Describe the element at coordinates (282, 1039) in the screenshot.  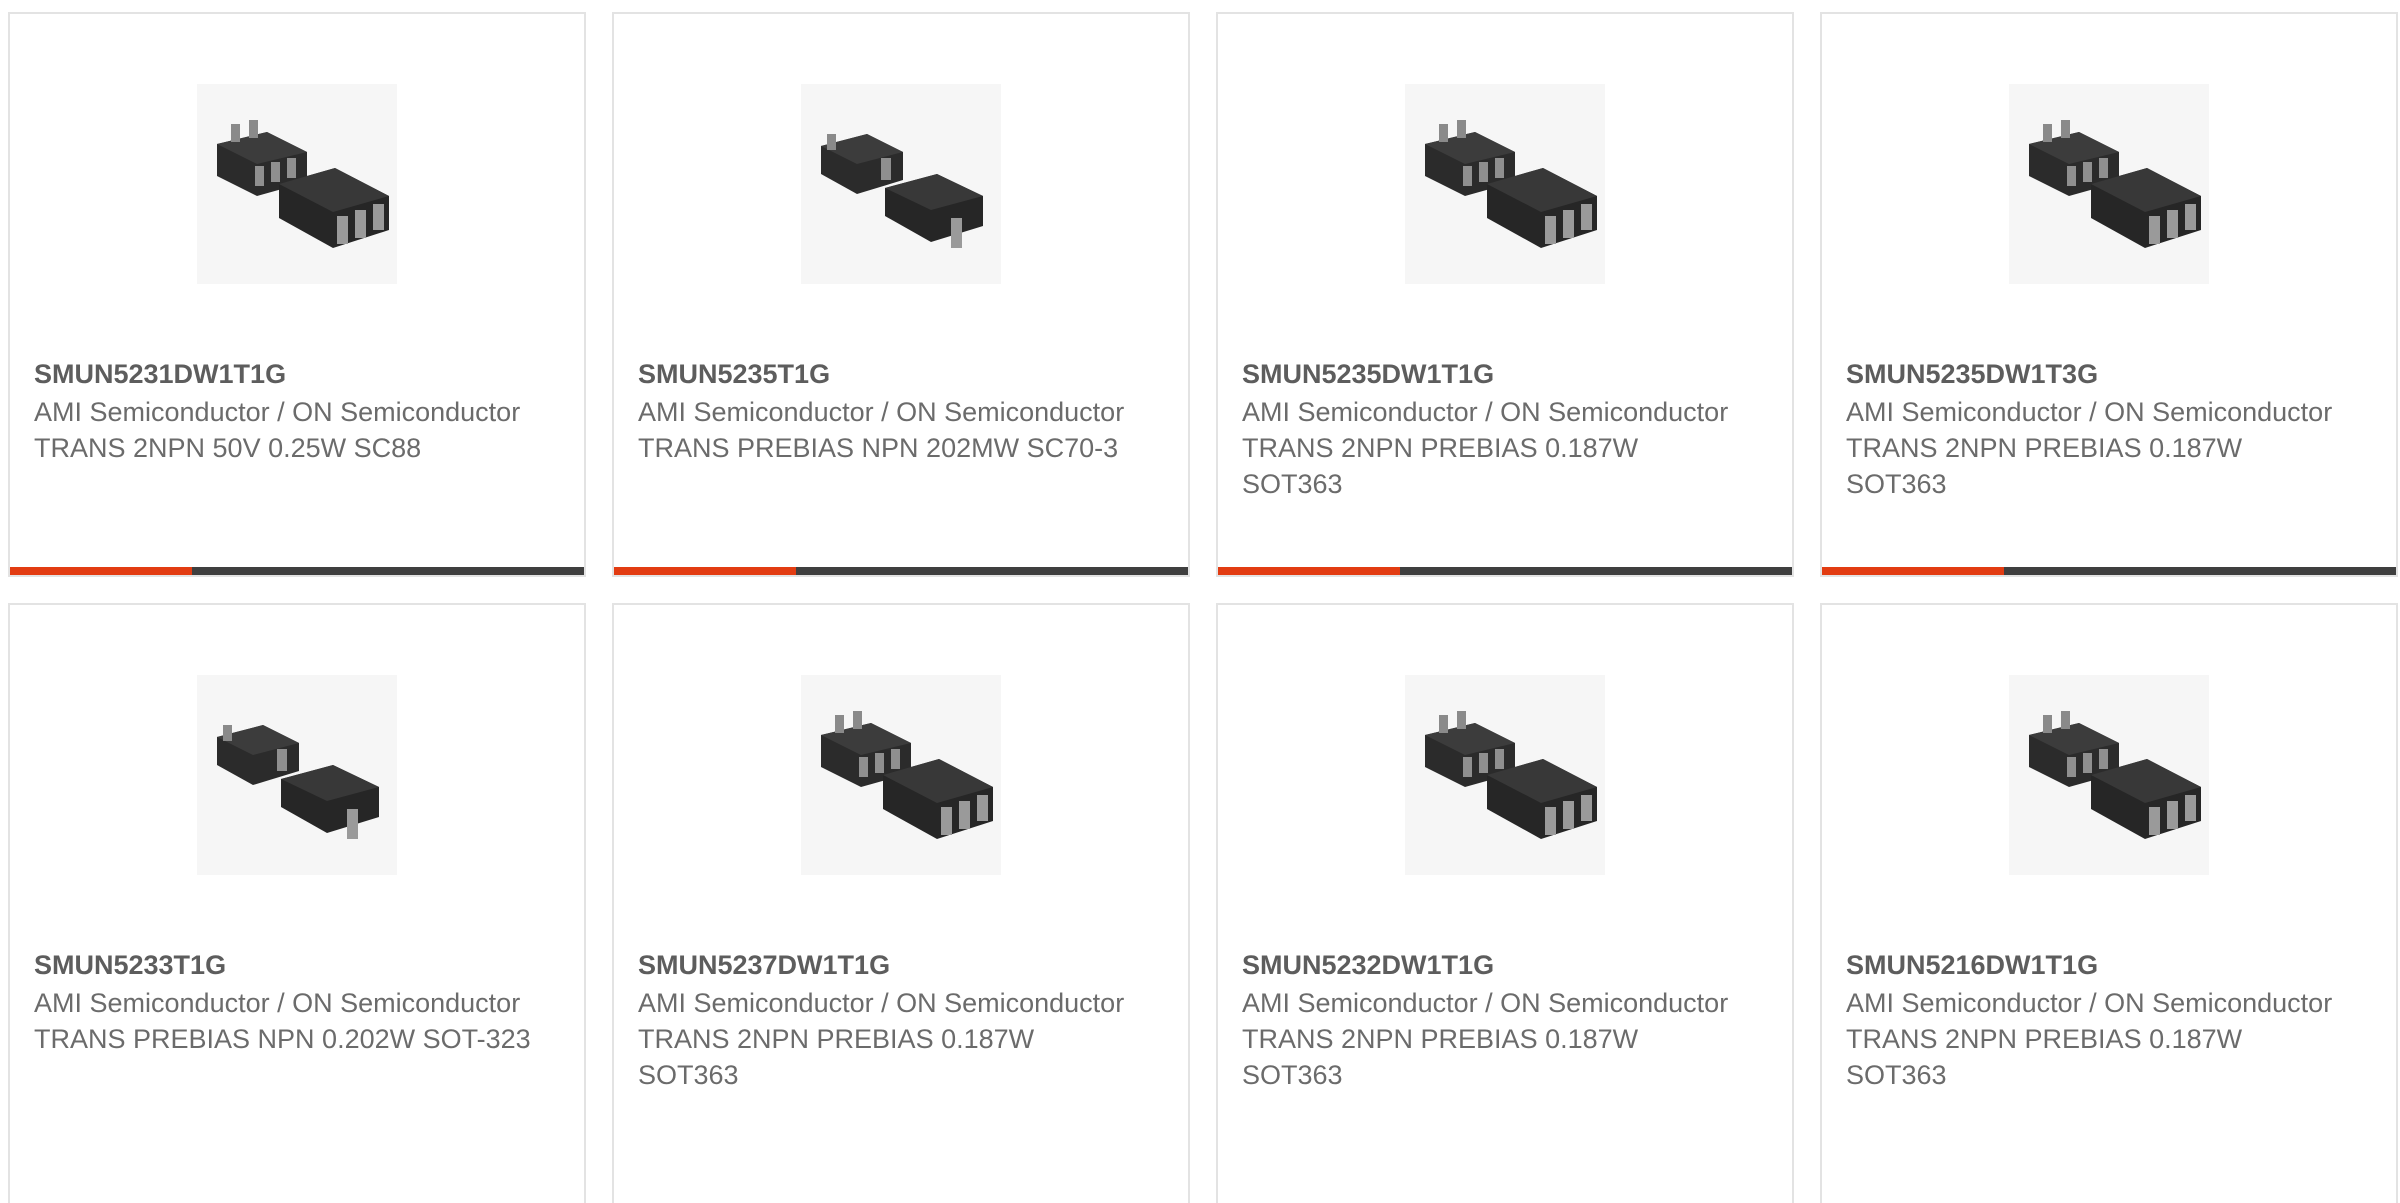
I see `description: TRANS PREBIAS NPN 0.202W SOT-323` at that location.